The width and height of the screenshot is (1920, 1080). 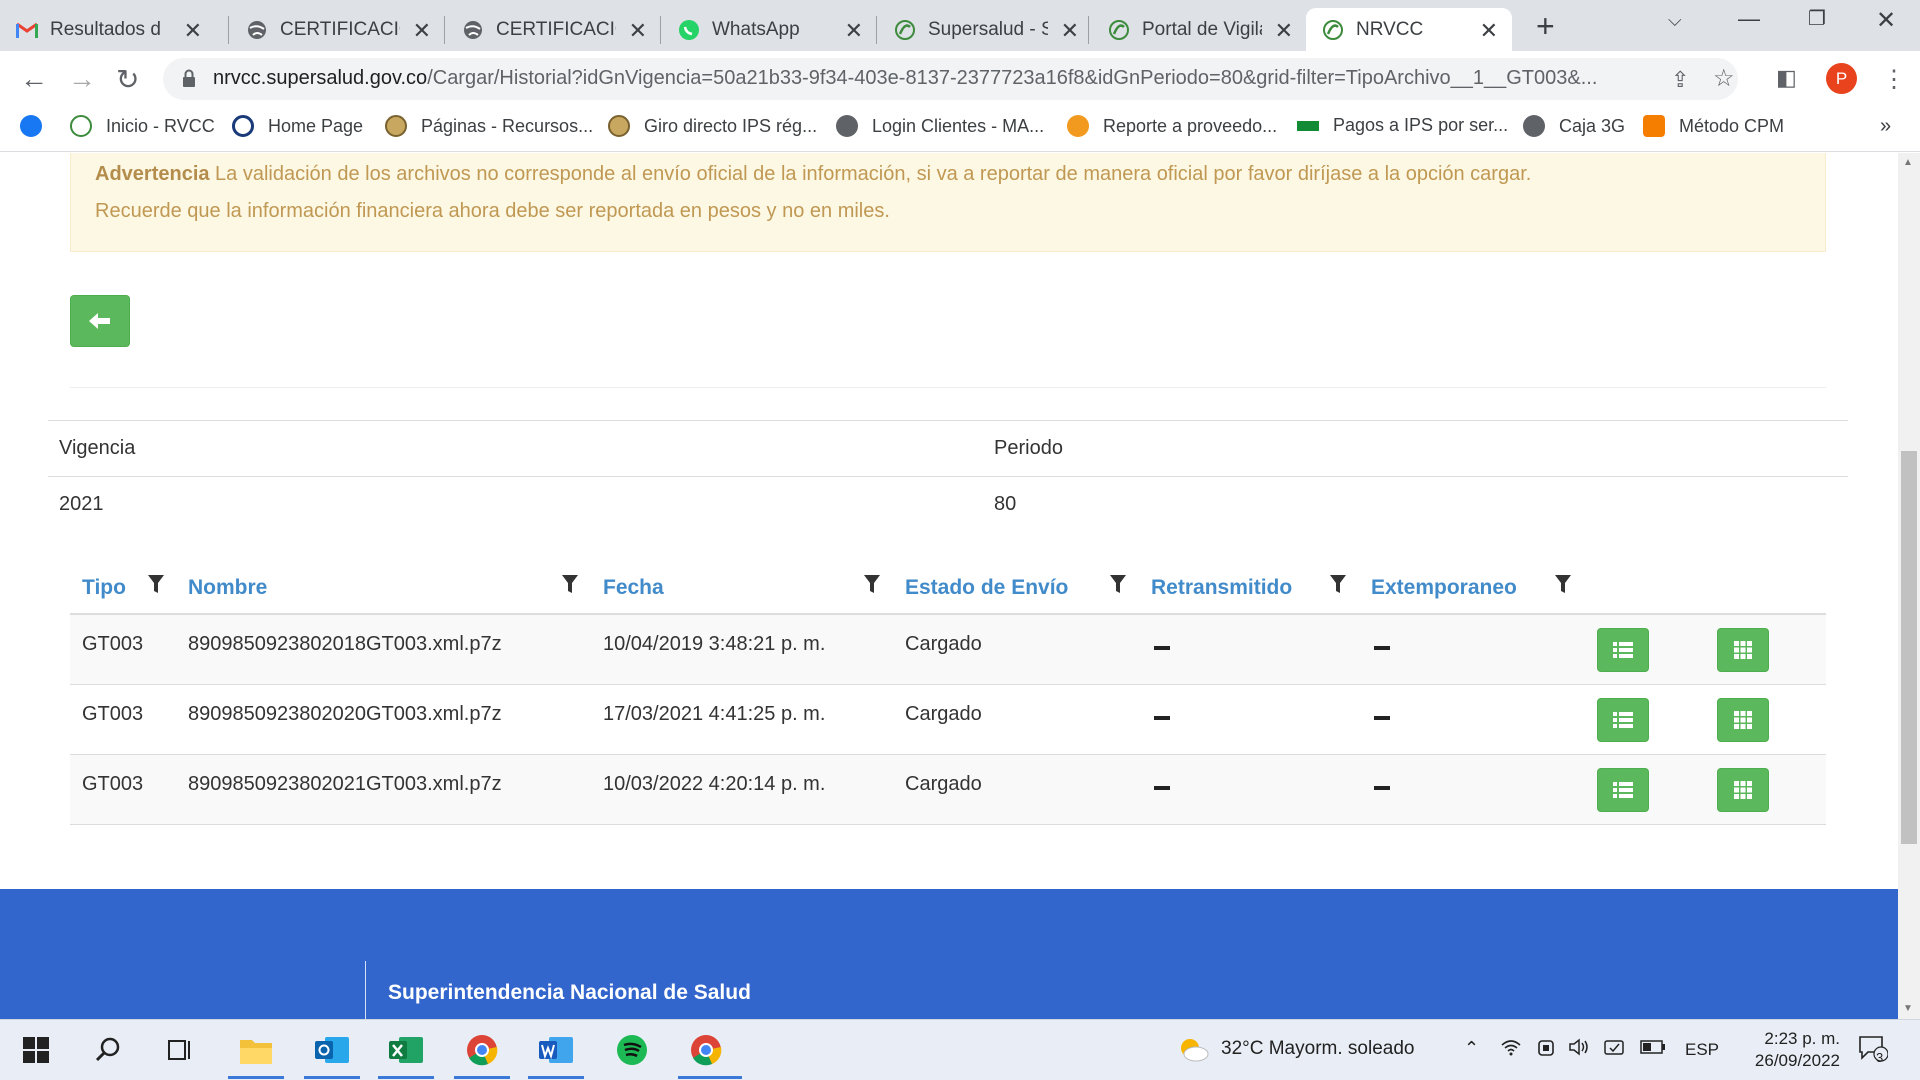 I want to click on cell-nombre: 8909850923802021GT003.xml.p7z, so click(x=345, y=784).